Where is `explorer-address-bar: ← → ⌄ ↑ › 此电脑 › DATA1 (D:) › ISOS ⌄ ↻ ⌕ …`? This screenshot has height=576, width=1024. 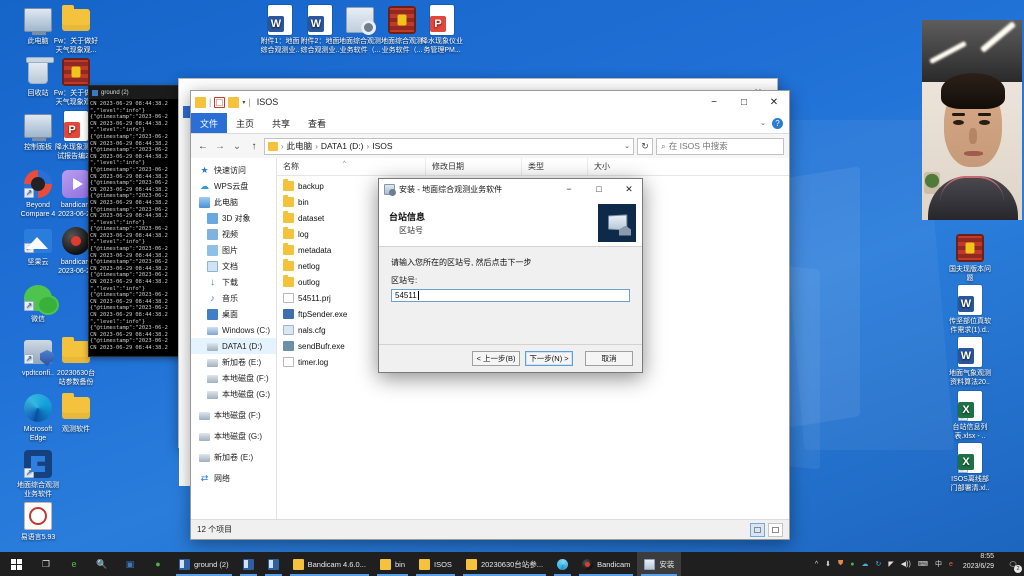 explorer-address-bar: ← → ⌄ ↑ › 此电脑 › DATA1 (D:) › ISOS ⌄ ↻ ⌕ … is located at coordinates (490, 146).